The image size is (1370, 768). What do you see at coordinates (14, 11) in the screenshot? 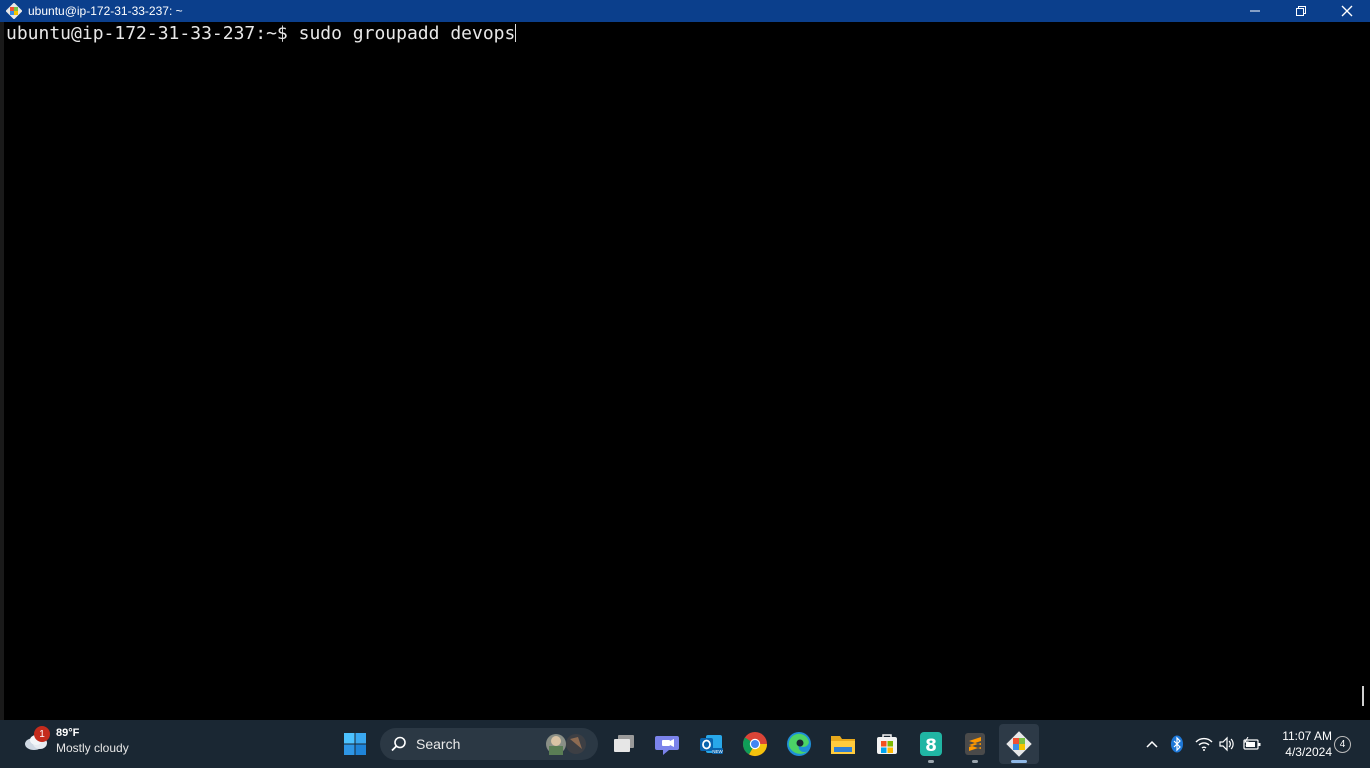
I see `git-bash-app-icon` at bounding box center [14, 11].